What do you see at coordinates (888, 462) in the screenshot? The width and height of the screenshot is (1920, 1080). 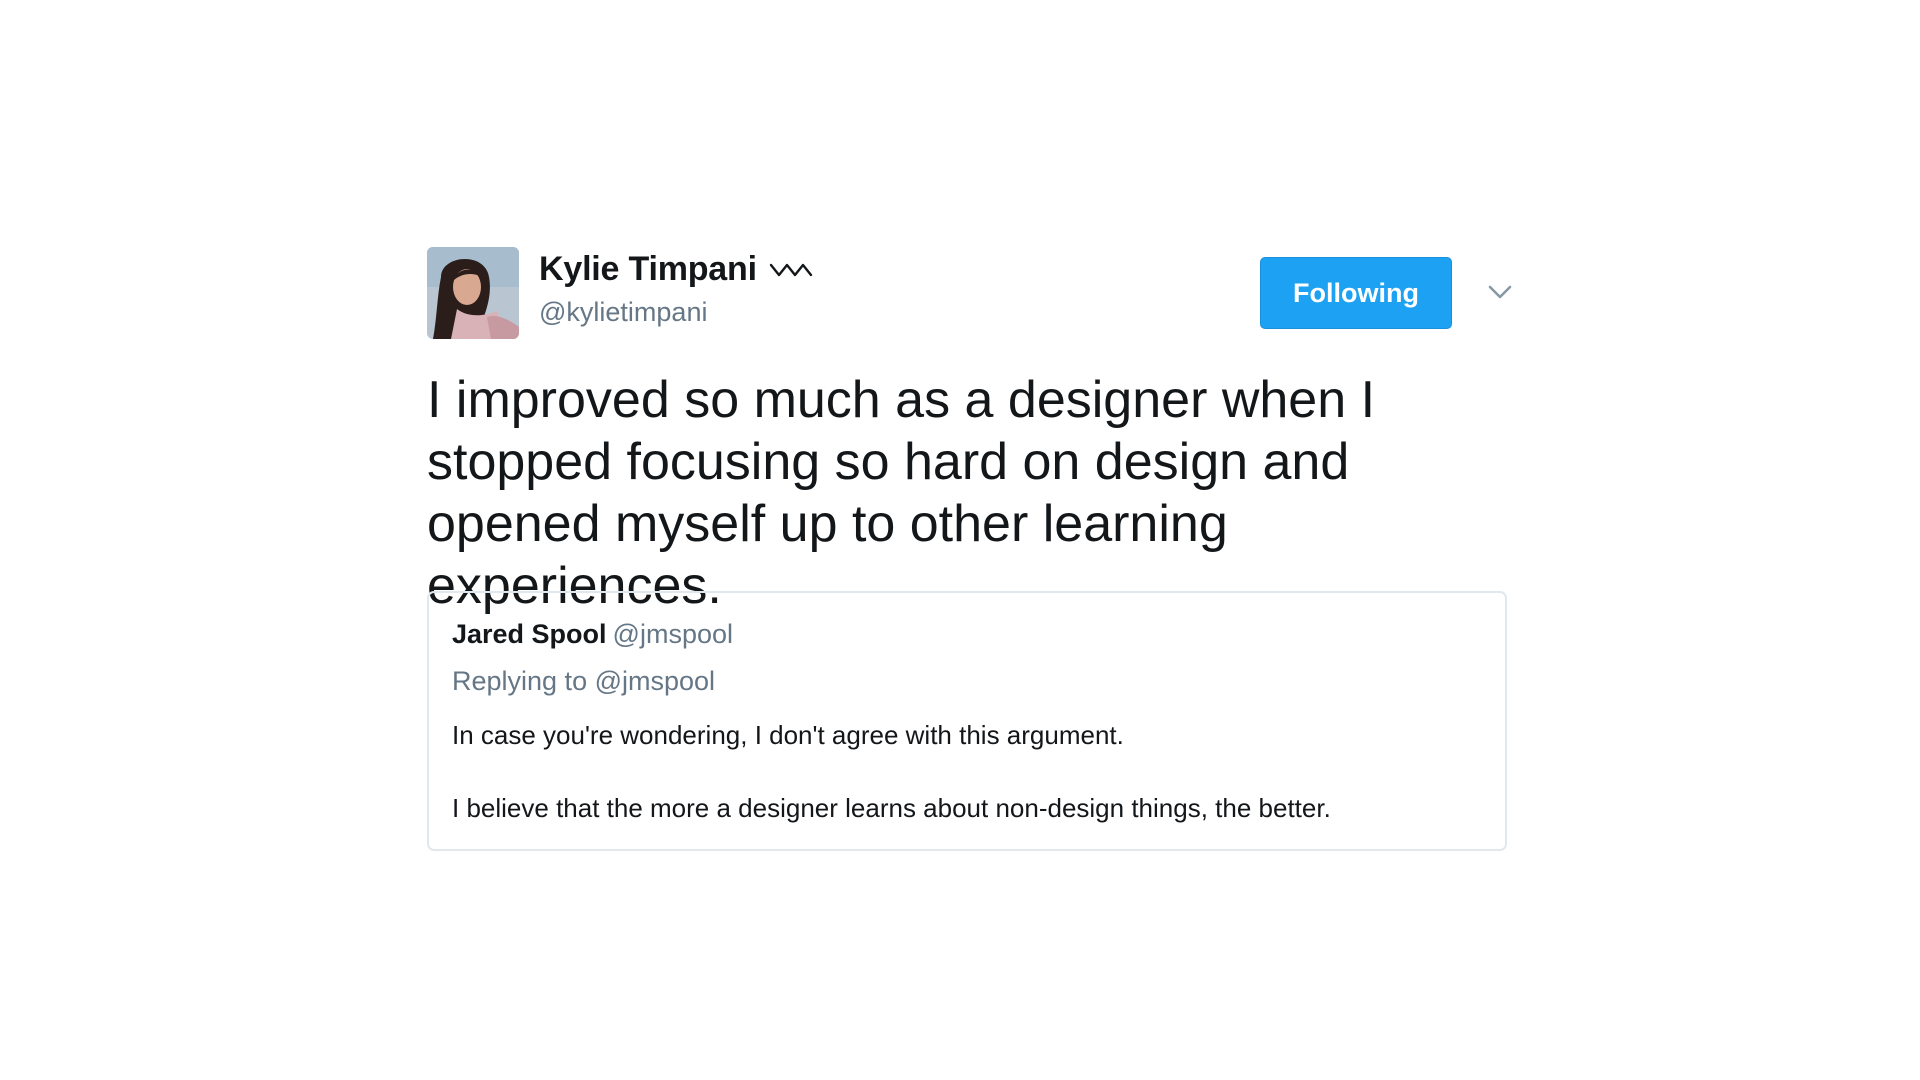 I see `tweet-text-line: stopped focusing so hard on design and` at bounding box center [888, 462].